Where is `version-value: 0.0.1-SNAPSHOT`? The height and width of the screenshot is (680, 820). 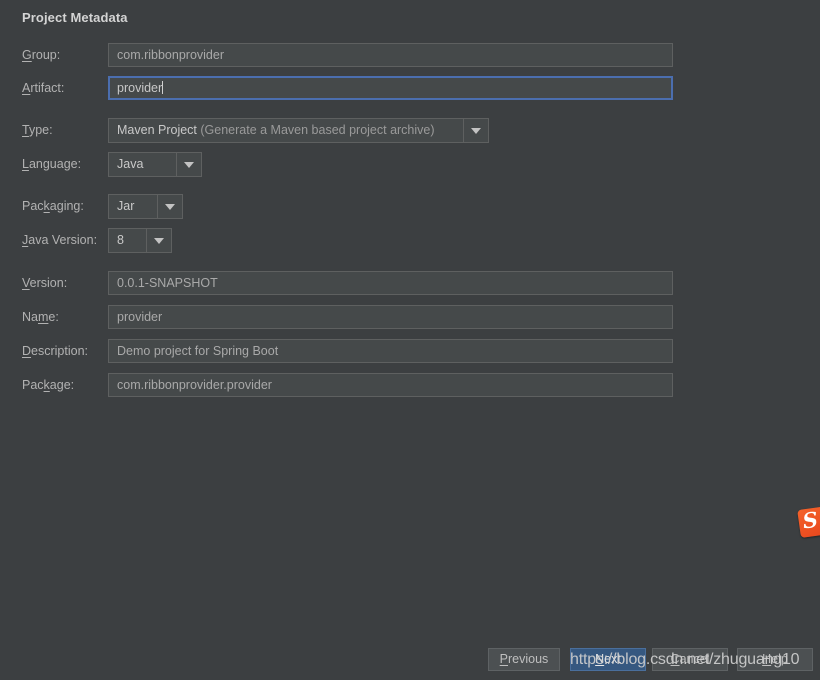
version-value: 0.0.1-SNAPSHOT is located at coordinates (167, 283).